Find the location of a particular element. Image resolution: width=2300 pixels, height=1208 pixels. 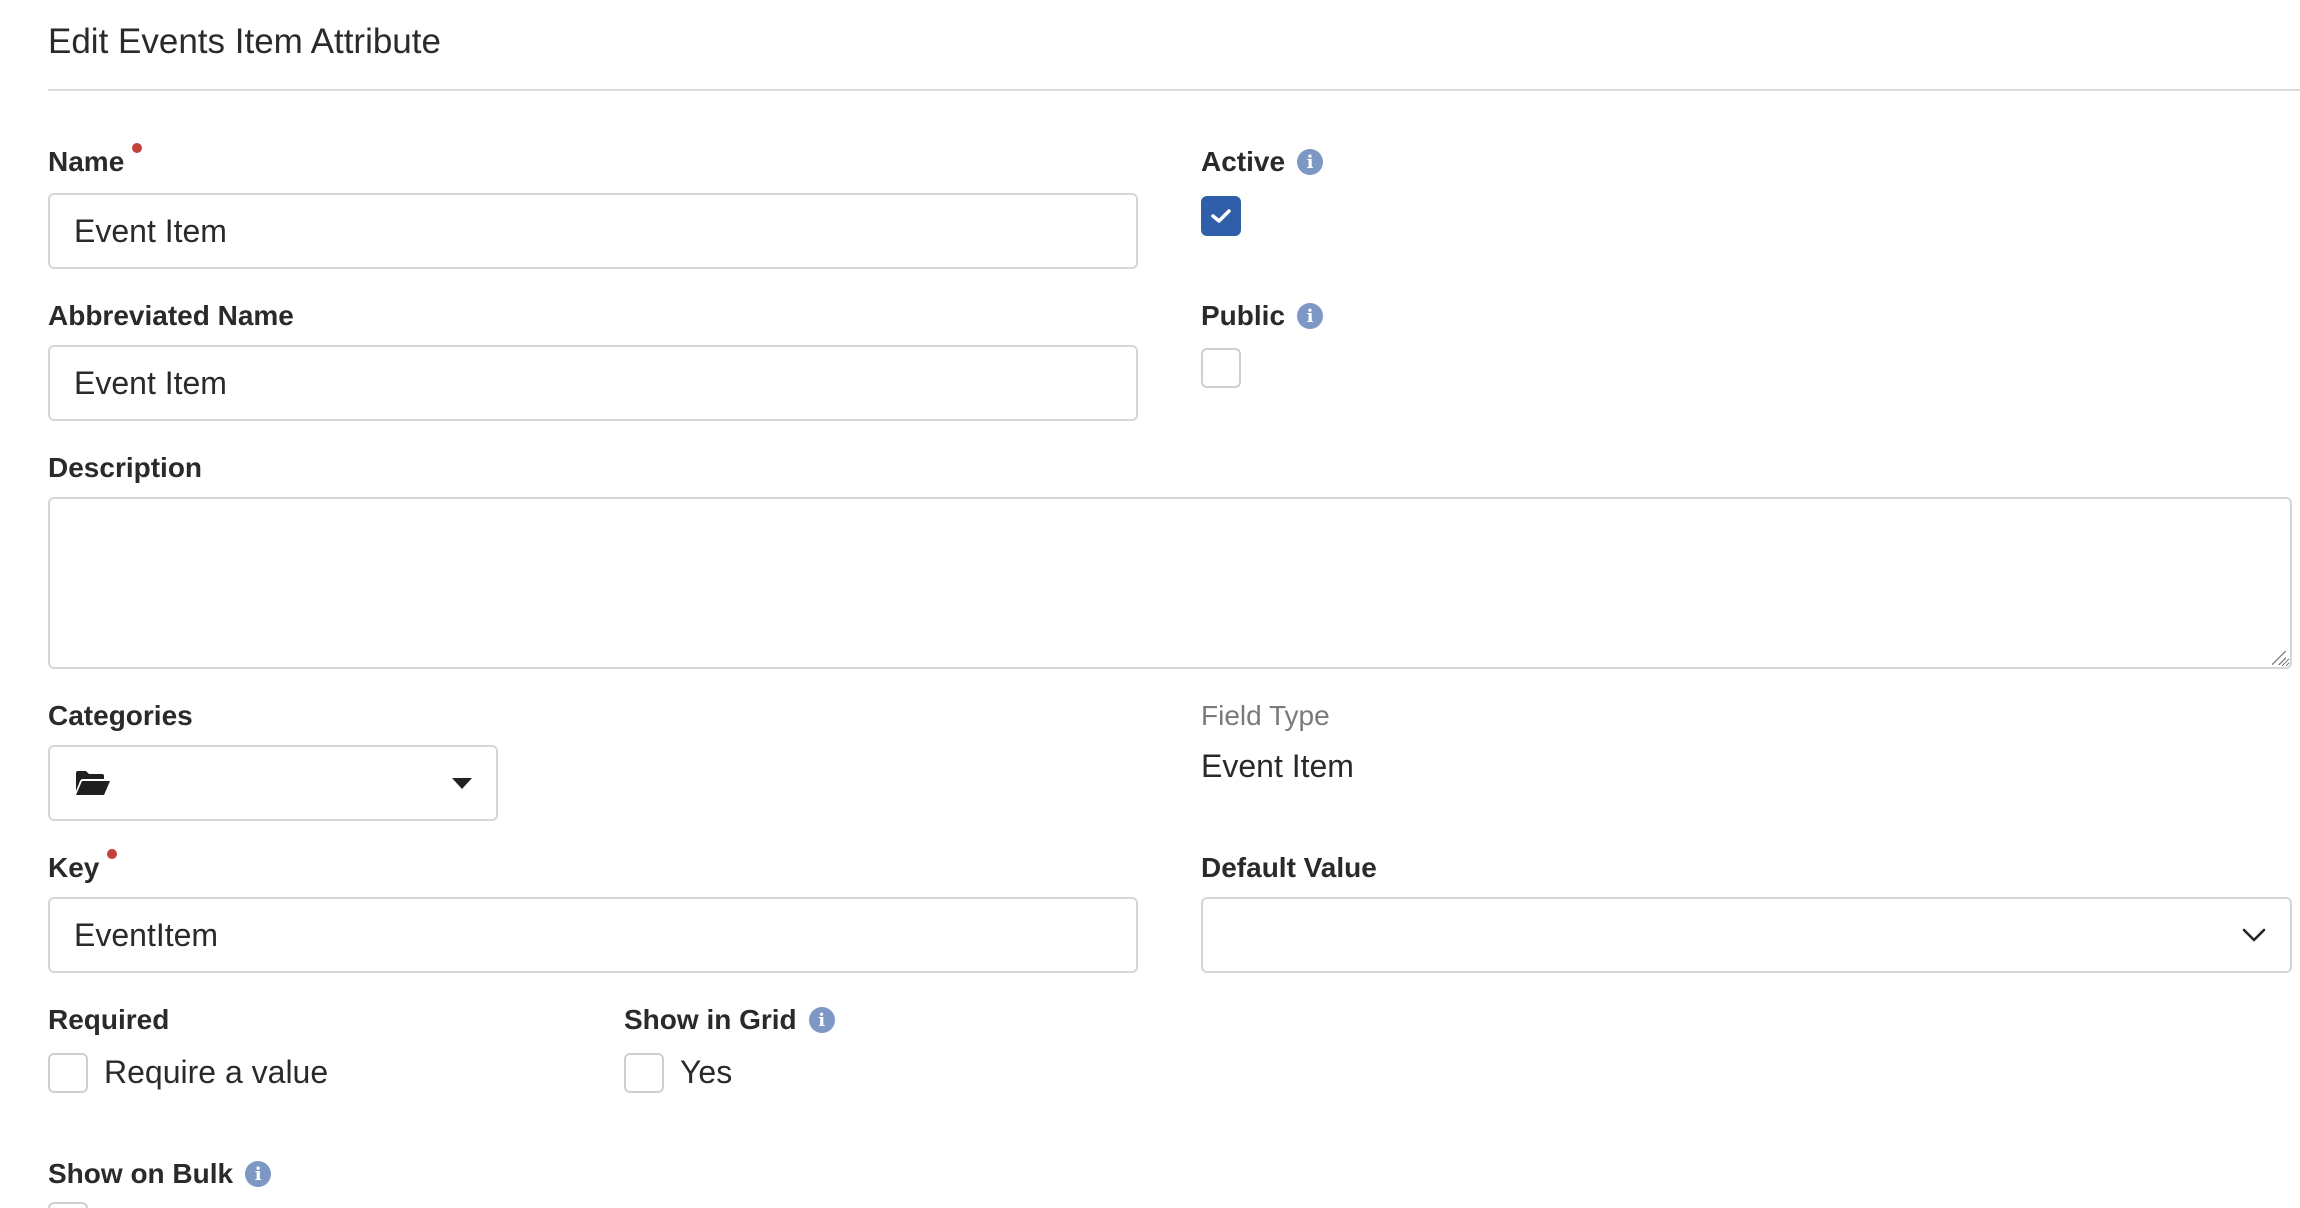

abbreviated-name-label: Abbreviated Name is located at coordinates (171, 316).